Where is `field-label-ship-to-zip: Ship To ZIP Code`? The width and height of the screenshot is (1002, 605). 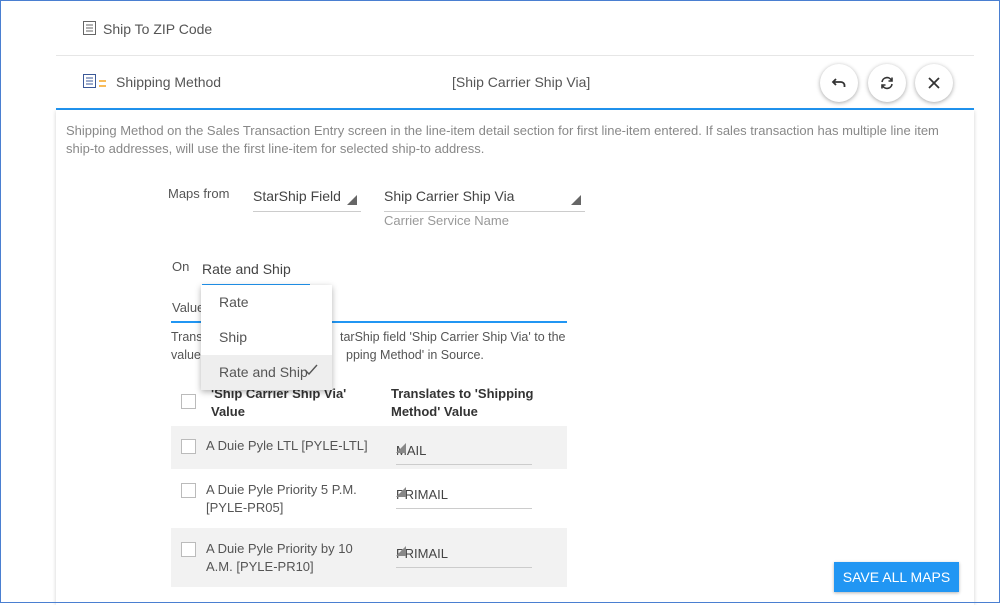
field-label-ship-to-zip: Ship To ZIP Code is located at coordinates (158, 29).